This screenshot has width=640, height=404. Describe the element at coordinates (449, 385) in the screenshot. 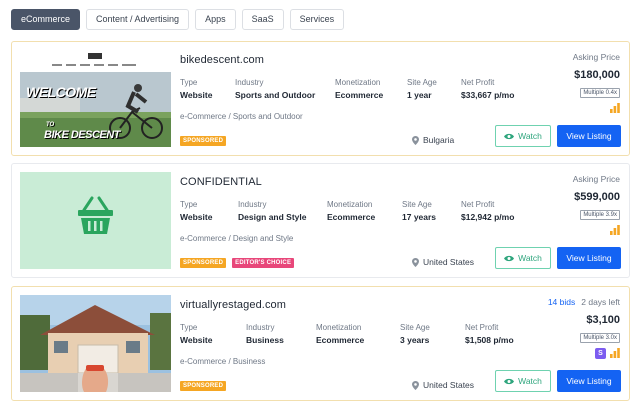

I see `location-text: United States` at that location.